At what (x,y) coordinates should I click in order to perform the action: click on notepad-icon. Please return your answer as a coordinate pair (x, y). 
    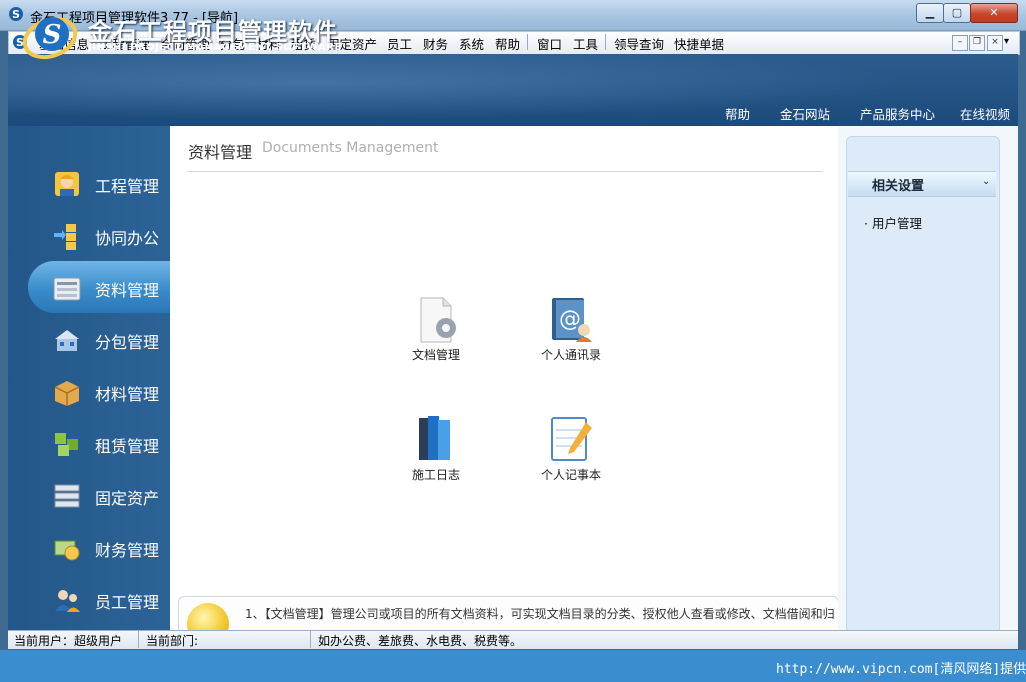
    Looking at the image, I should click on (571, 439).